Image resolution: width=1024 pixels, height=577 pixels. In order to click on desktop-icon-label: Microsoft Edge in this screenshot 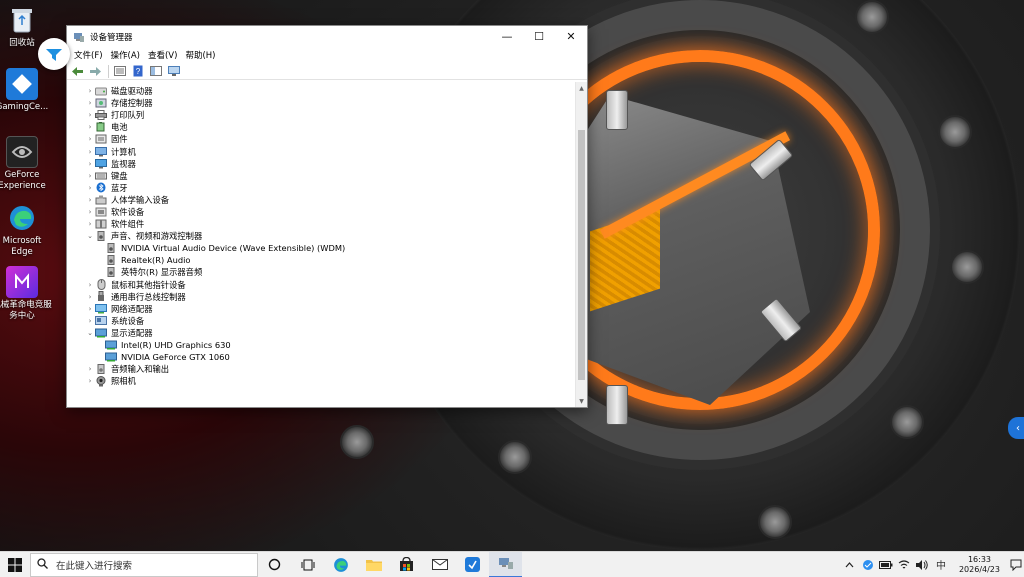, I will do `click(22, 246)`.